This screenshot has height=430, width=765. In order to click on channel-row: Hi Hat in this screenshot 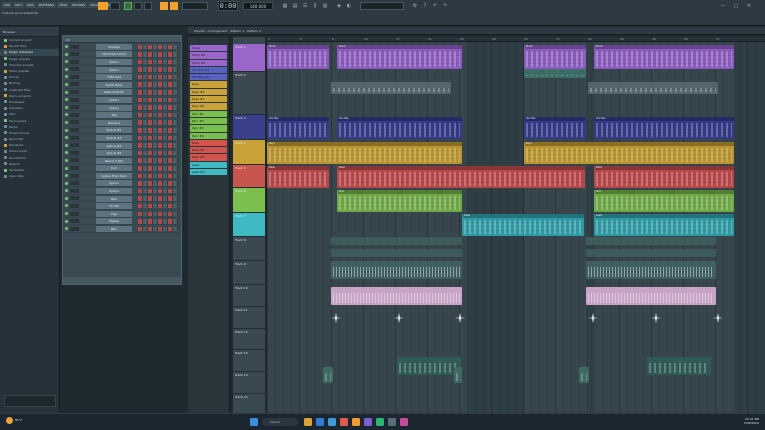, I will do `click(122, 206)`.